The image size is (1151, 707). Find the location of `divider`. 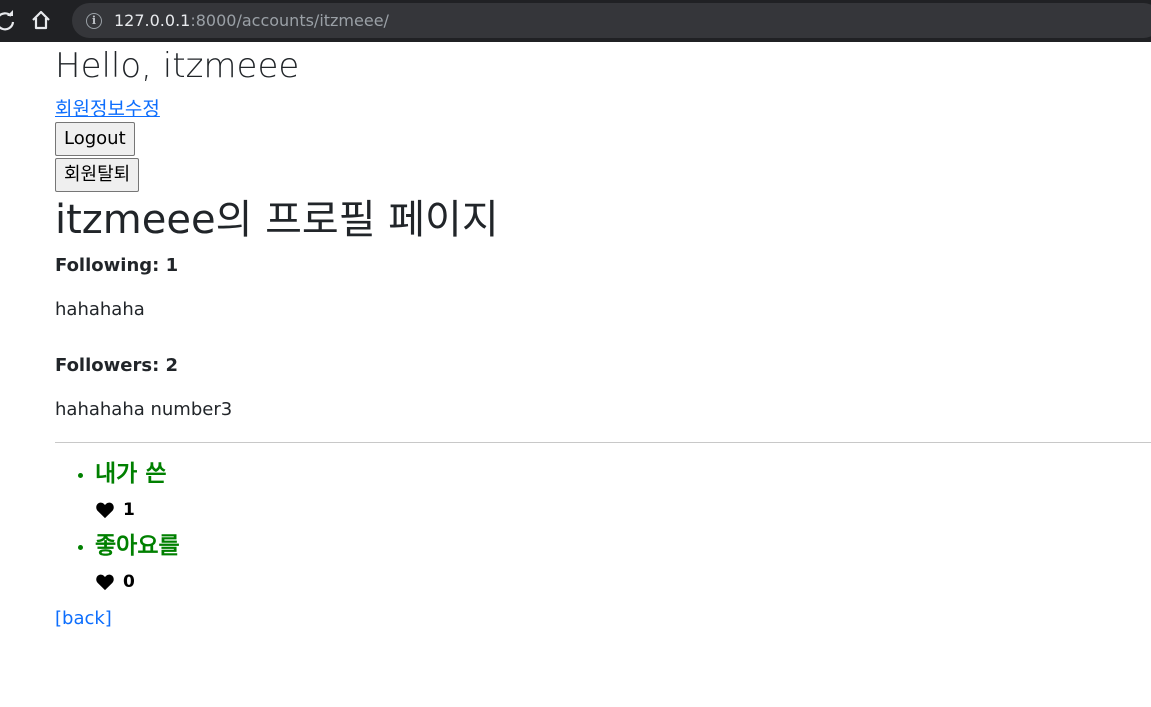

divider is located at coordinates (603, 442).